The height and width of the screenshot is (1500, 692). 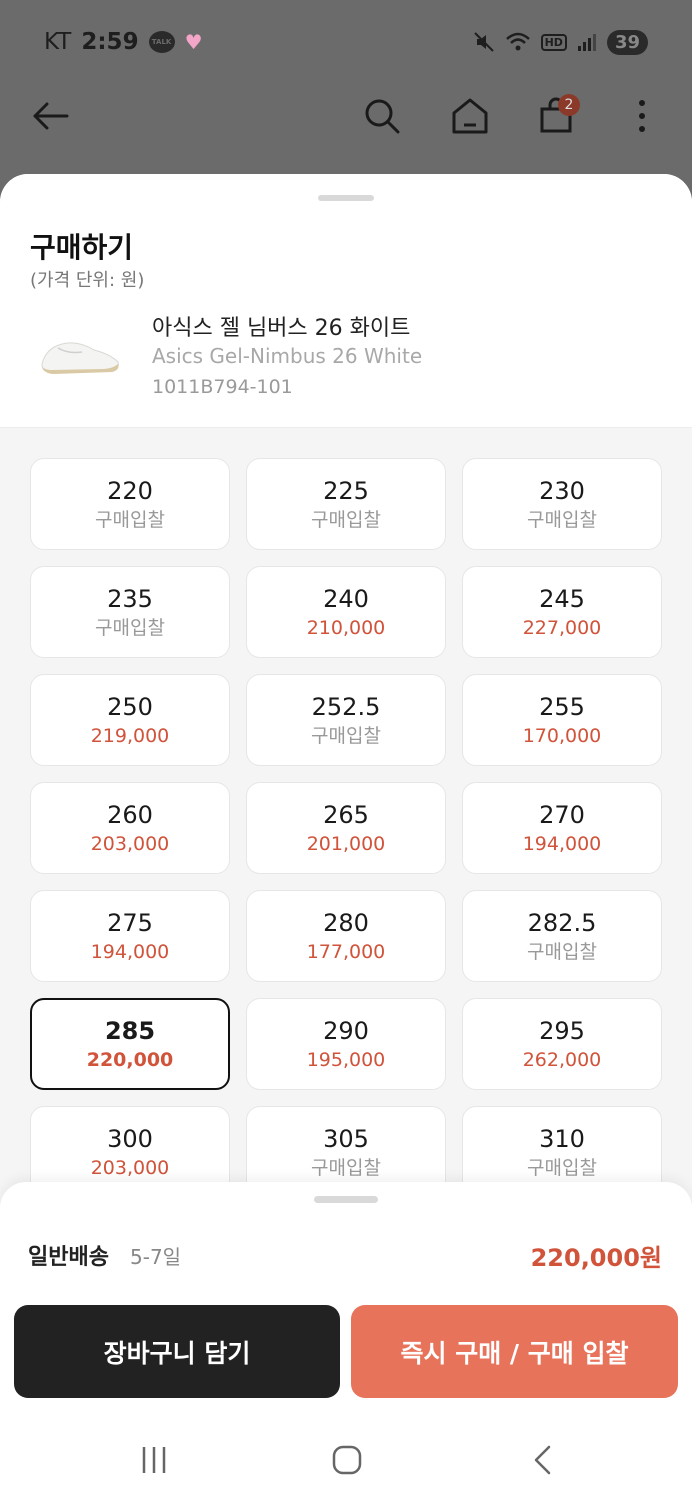 I want to click on clock: 2:59, so click(x=110, y=42).